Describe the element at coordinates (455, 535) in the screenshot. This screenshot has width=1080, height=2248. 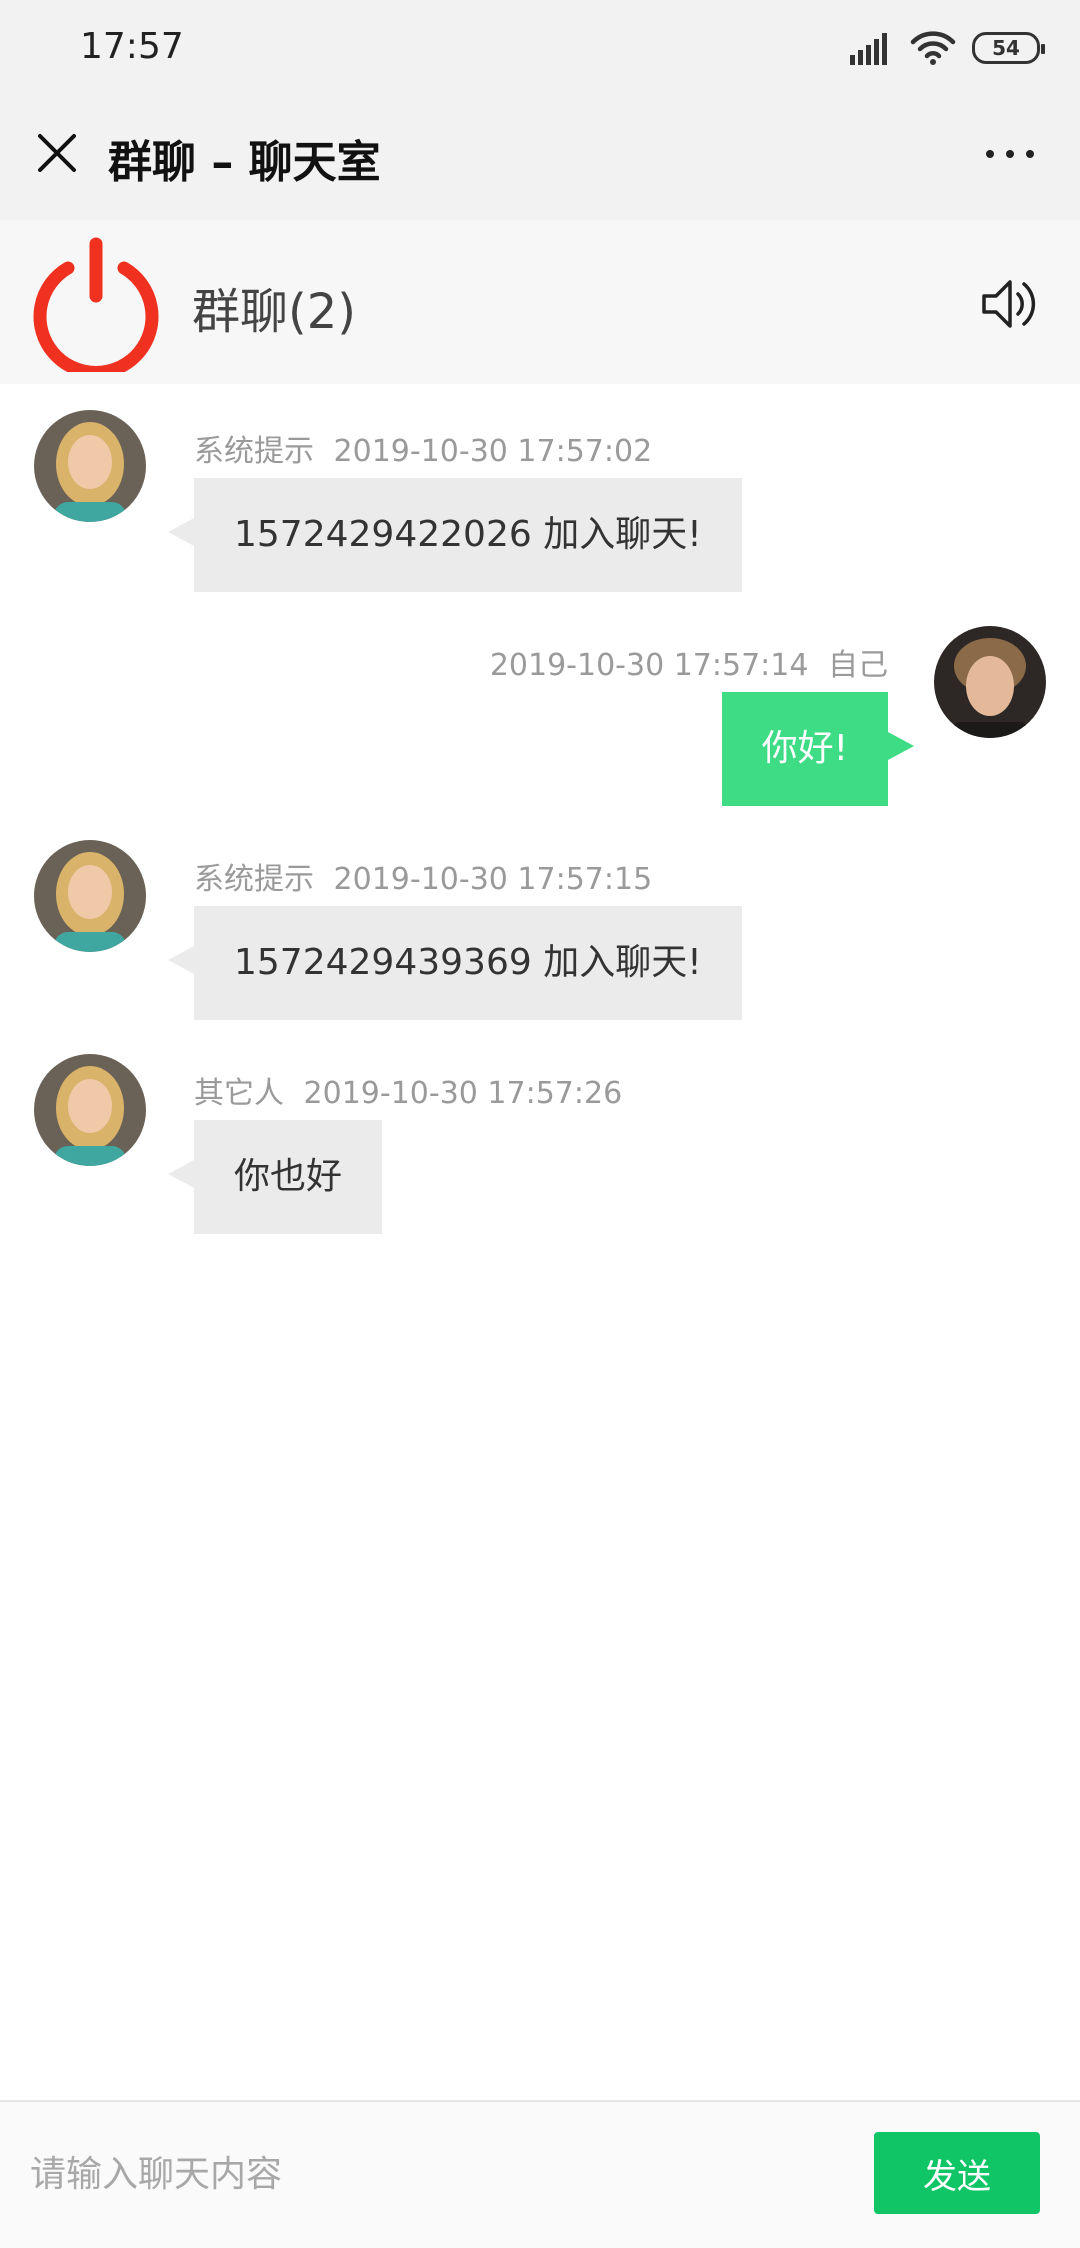
I see `message-bubble: 1572429422026 加入聊天!` at that location.